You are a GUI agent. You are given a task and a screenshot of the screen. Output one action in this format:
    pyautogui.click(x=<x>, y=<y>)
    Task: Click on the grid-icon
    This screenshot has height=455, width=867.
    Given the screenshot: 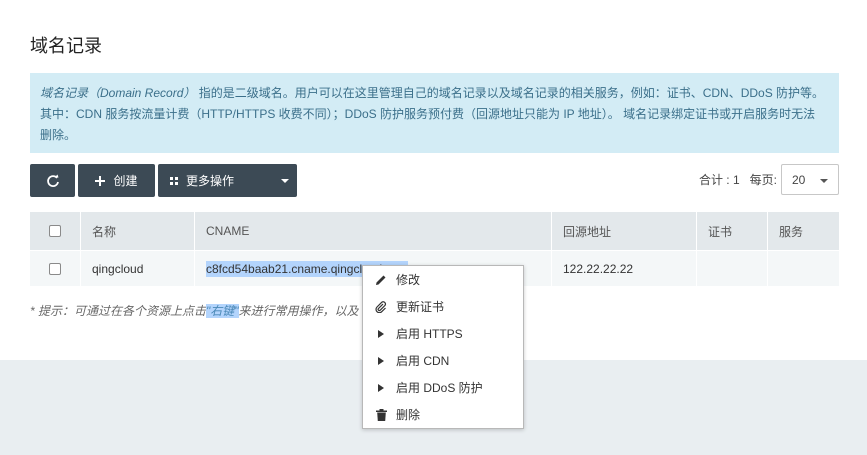 What is the action you would take?
    pyautogui.click(x=174, y=180)
    